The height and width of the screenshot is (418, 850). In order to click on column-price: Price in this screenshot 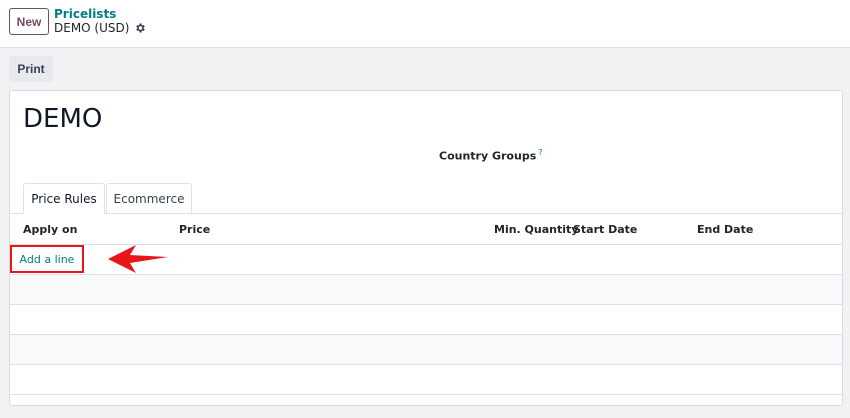, I will do `click(194, 229)`.